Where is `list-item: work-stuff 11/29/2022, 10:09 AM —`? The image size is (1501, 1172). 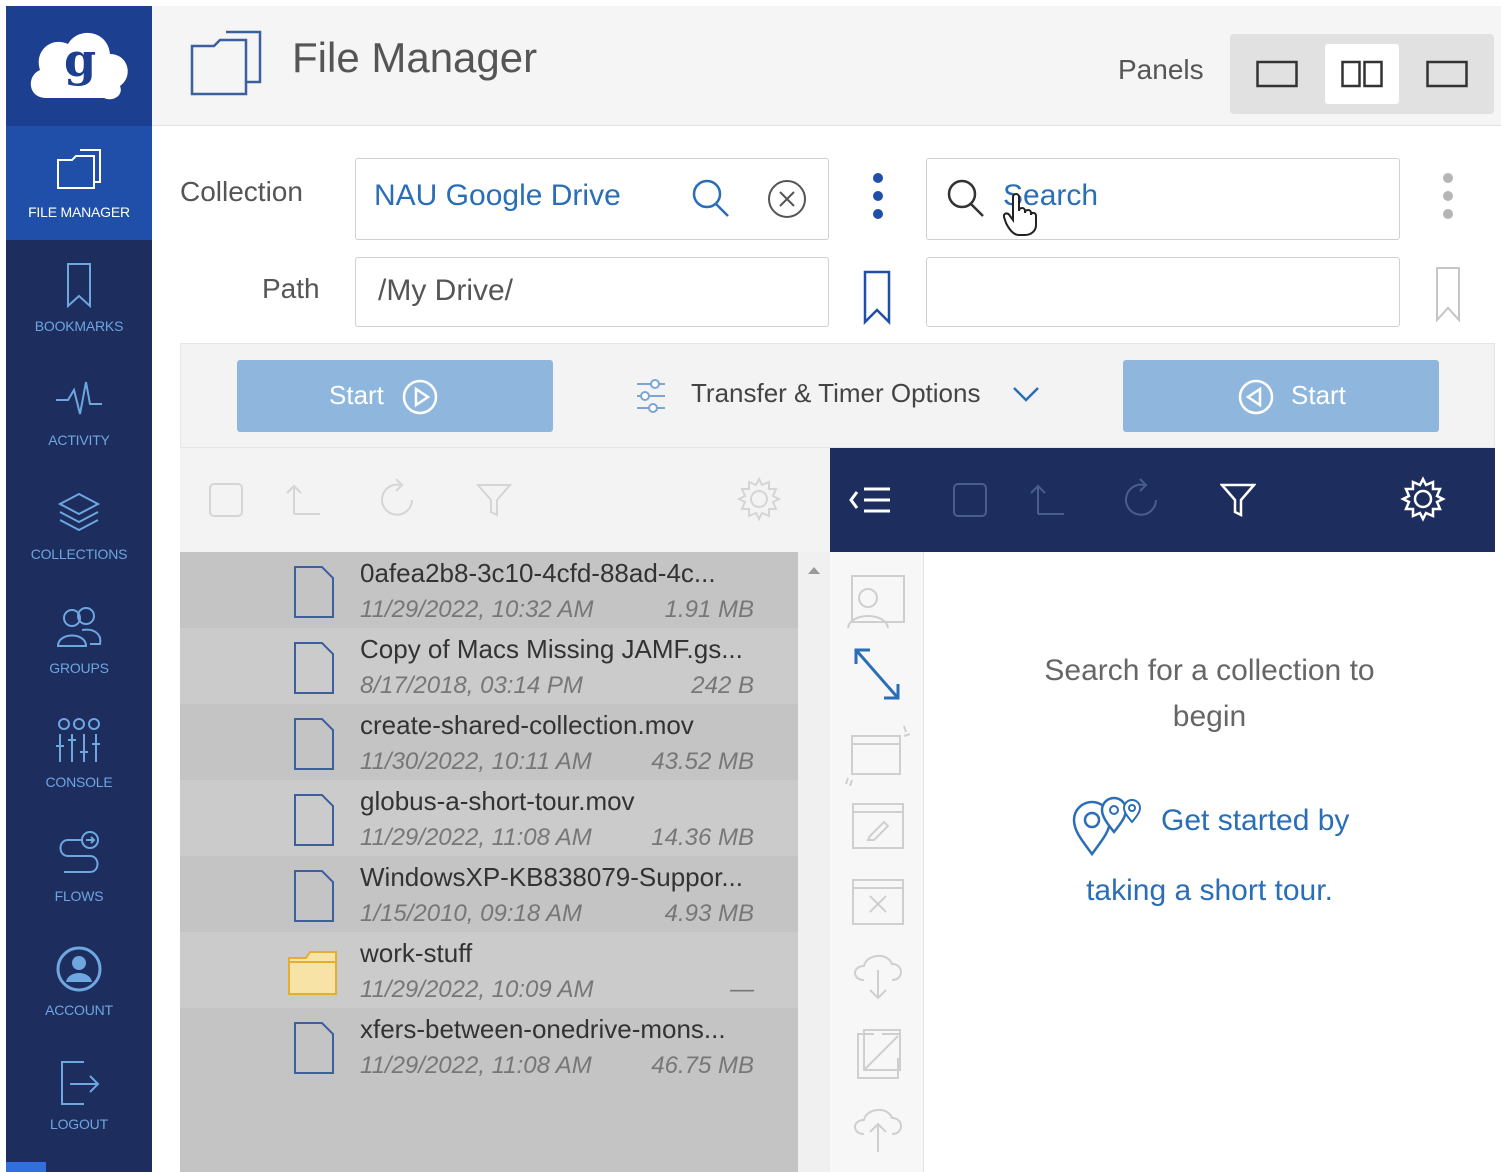
list-item: work-stuff 11/29/2022, 10:09 AM — is located at coordinates (489, 970).